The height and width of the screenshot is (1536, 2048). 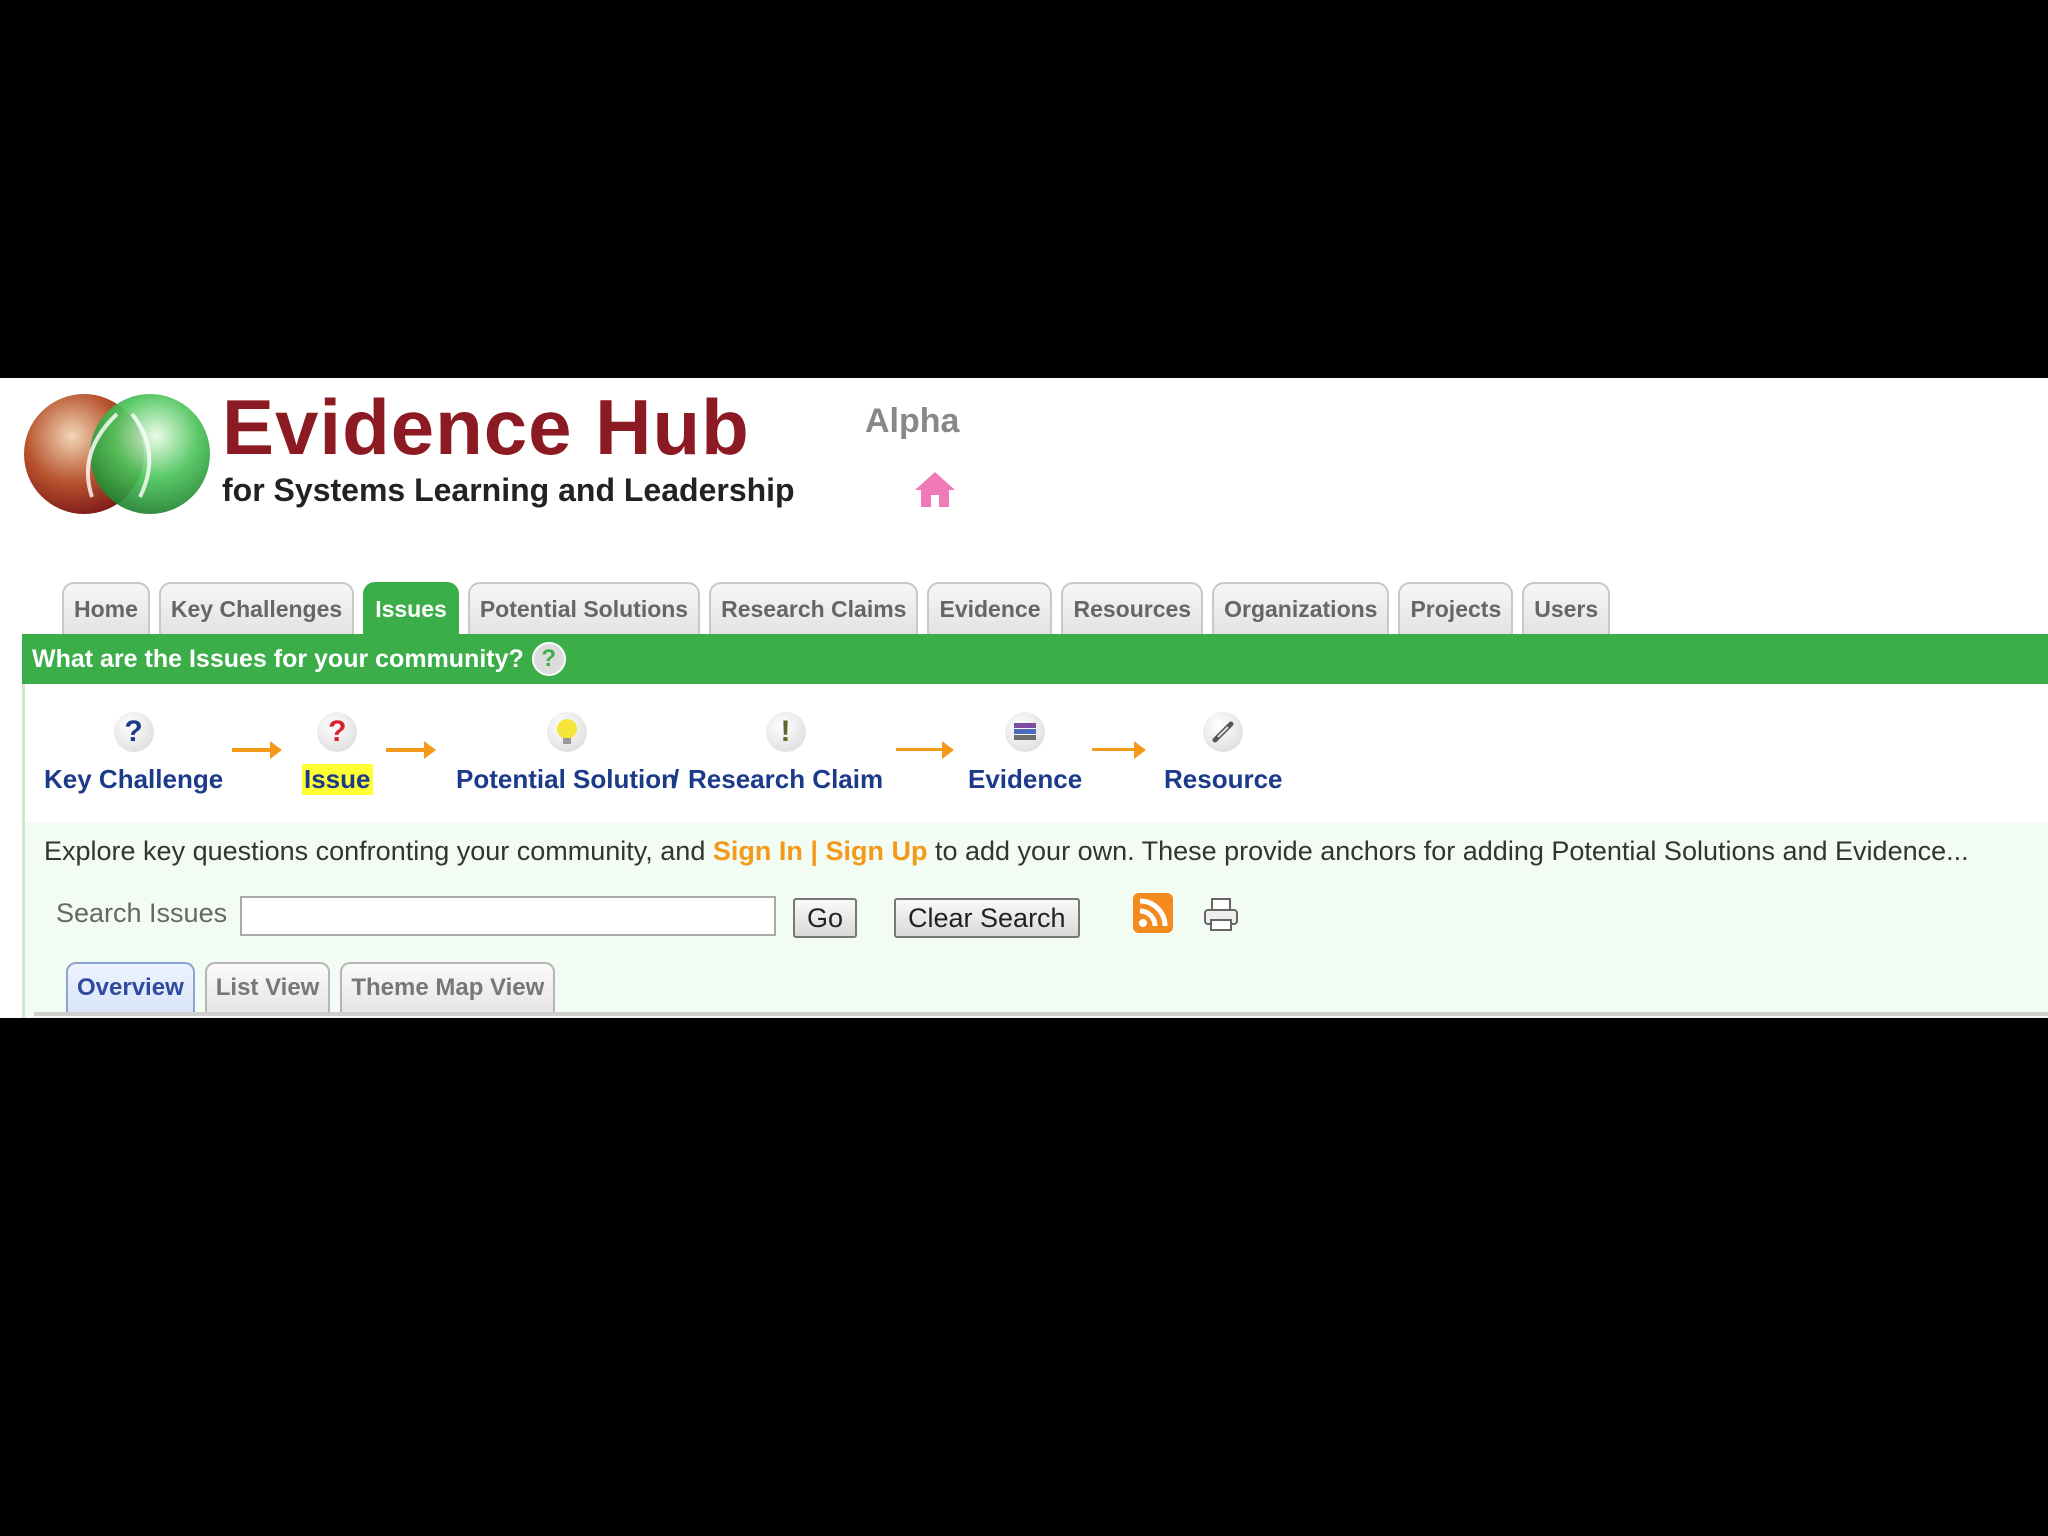 I want to click on tab-theme-map-view: Theme Map View, so click(x=448, y=987).